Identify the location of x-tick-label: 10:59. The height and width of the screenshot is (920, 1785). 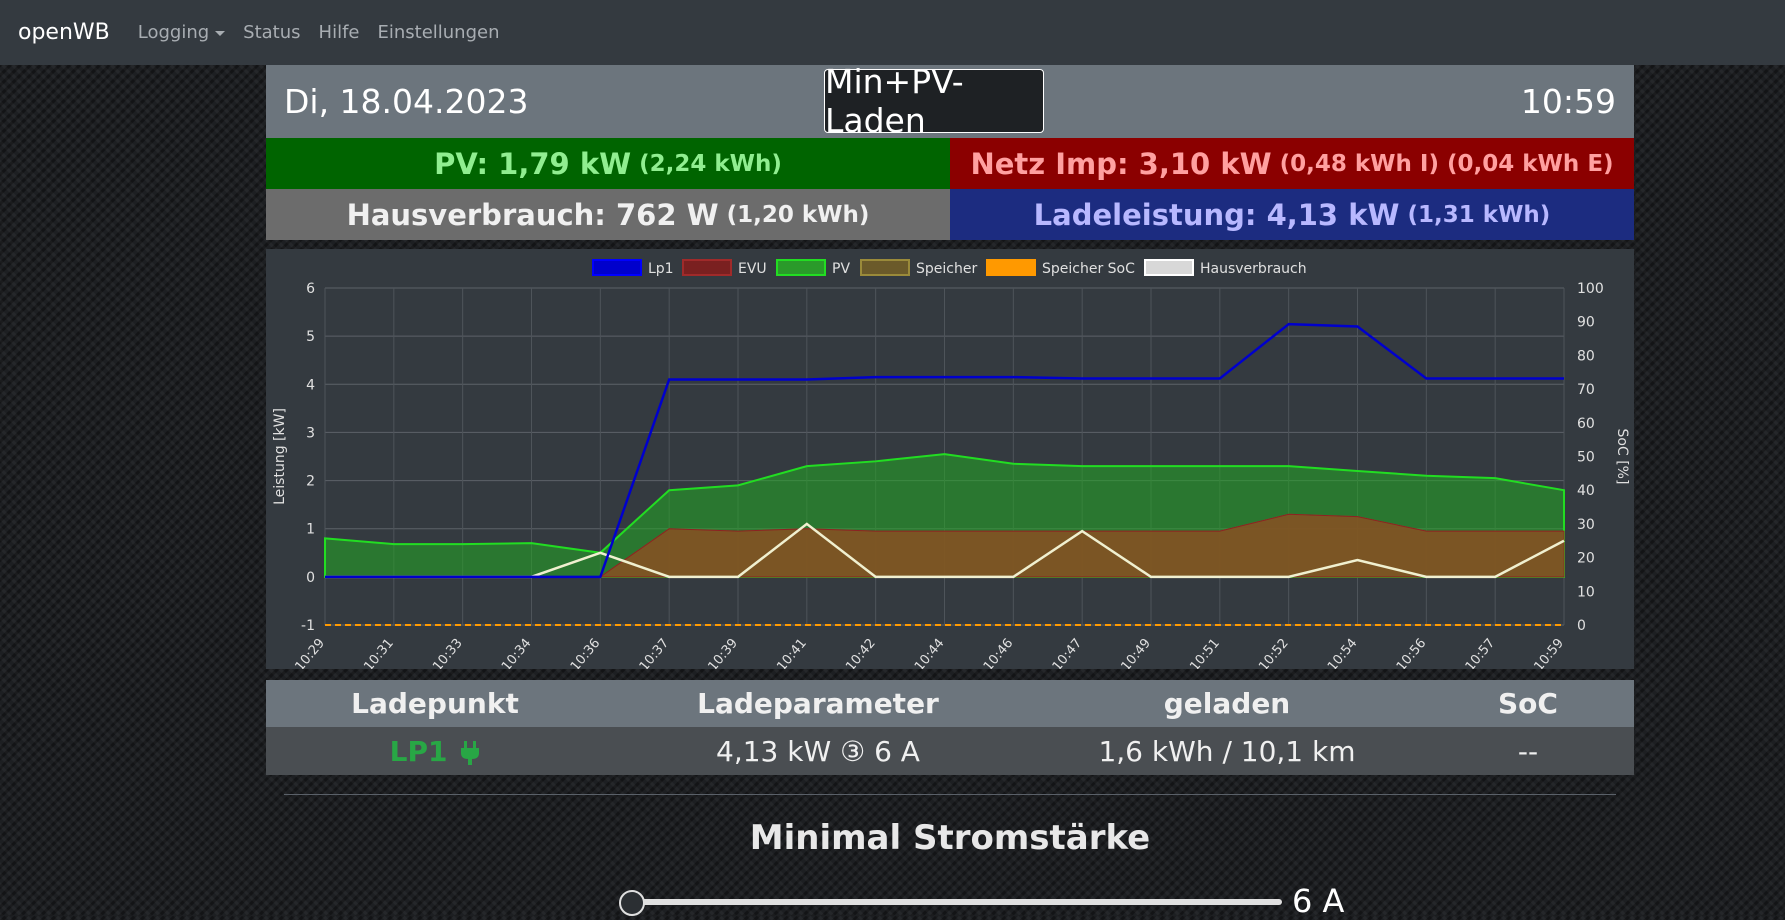
(1549, 652).